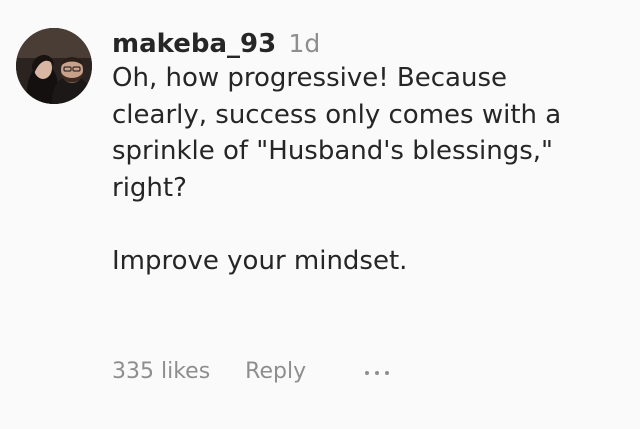  Describe the element at coordinates (380, 369) in the screenshot. I see `more-options-icon` at that location.